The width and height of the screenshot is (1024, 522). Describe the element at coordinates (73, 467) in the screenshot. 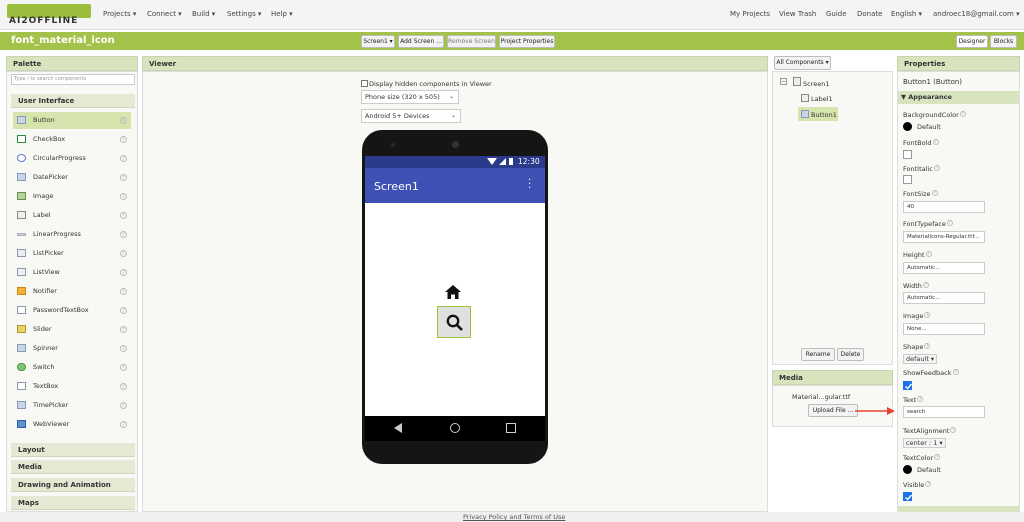

I see `section-media: Media` at that location.